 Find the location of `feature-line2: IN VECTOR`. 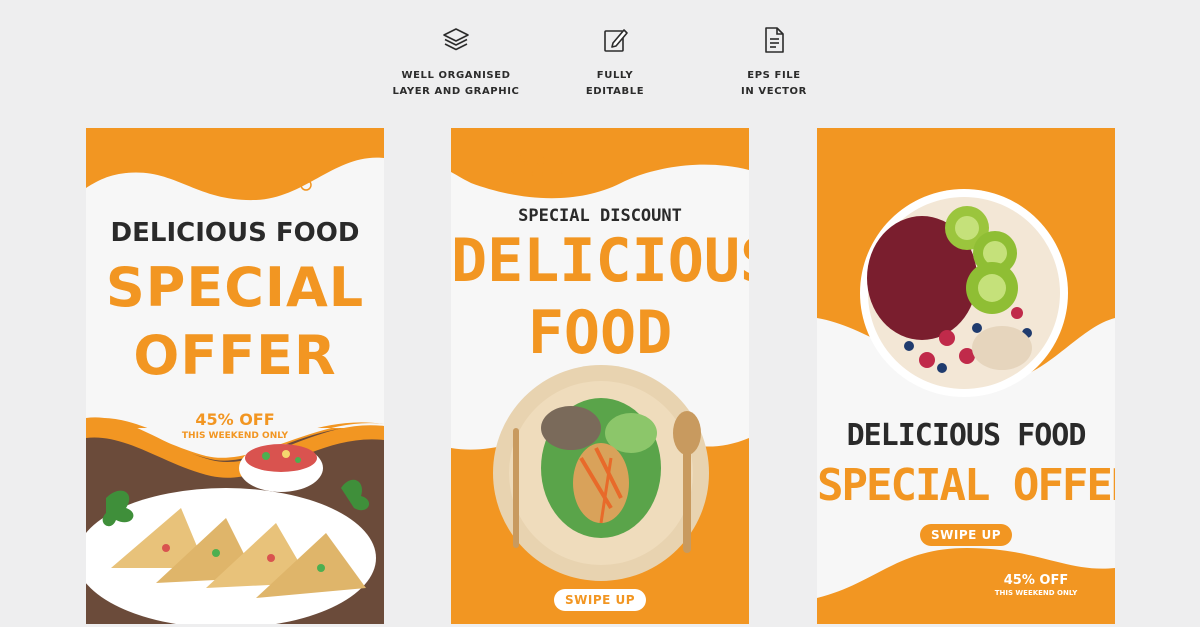

feature-line2: IN VECTOR is located at coordinates (774, 91).